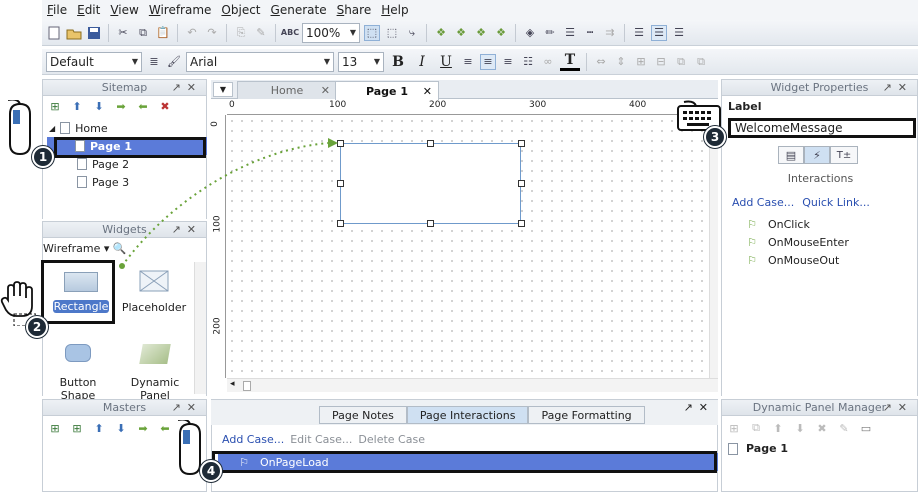 The width and height of the screenshot is (923, 494). I want to click on event-onmouseenter: ⚐ OnMouseEnter, so click(796, 242).